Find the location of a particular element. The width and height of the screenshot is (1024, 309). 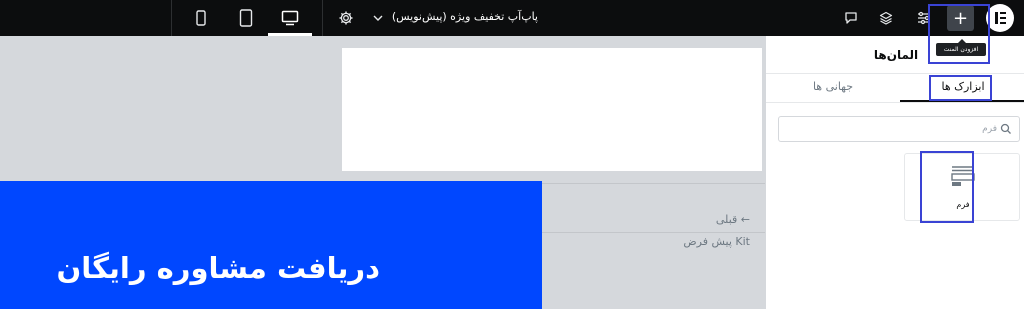

layers-icon is located at coordinates (886, 18).